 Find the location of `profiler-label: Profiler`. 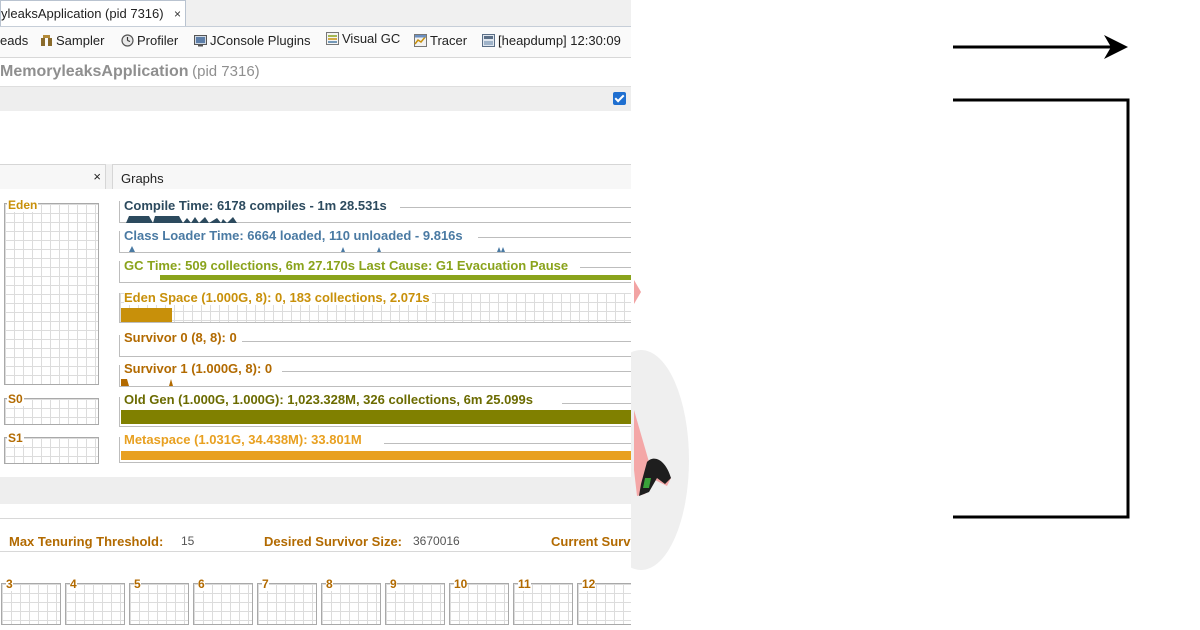

profiler-label: Profiler is located at coordinates (158, 40).